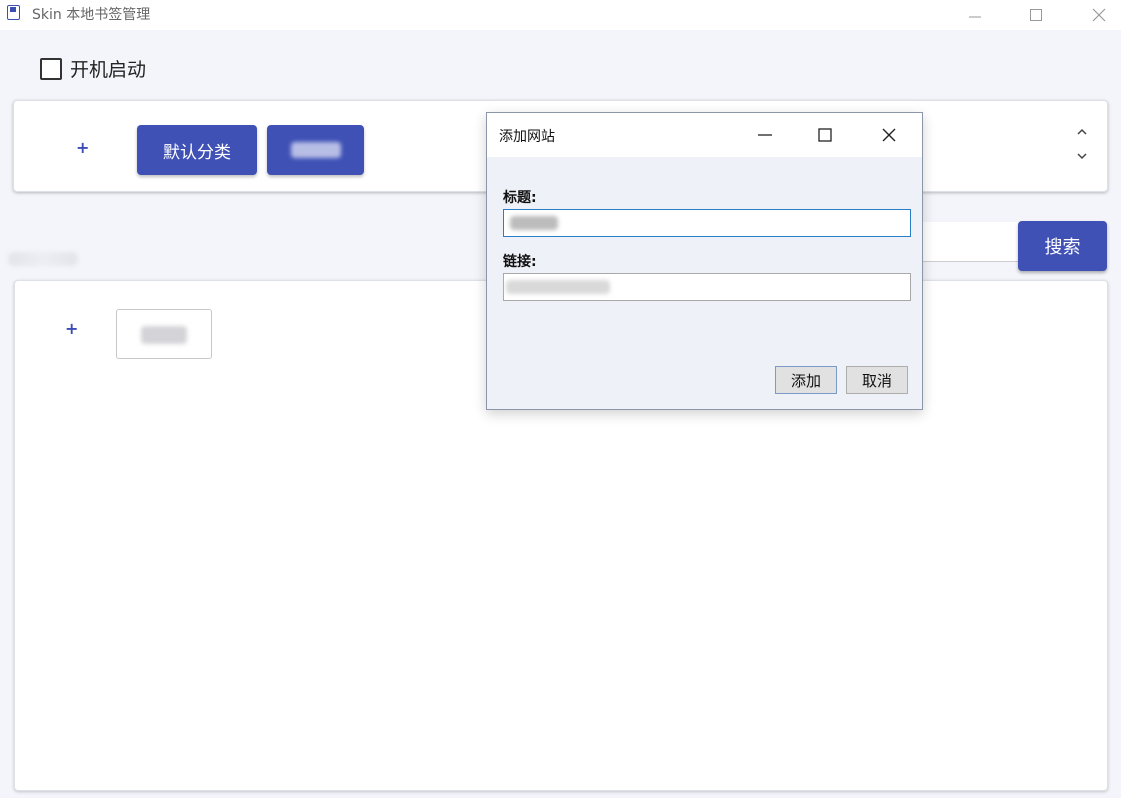  I want to click on dialog-title: 添加网站, so click(527, 137).